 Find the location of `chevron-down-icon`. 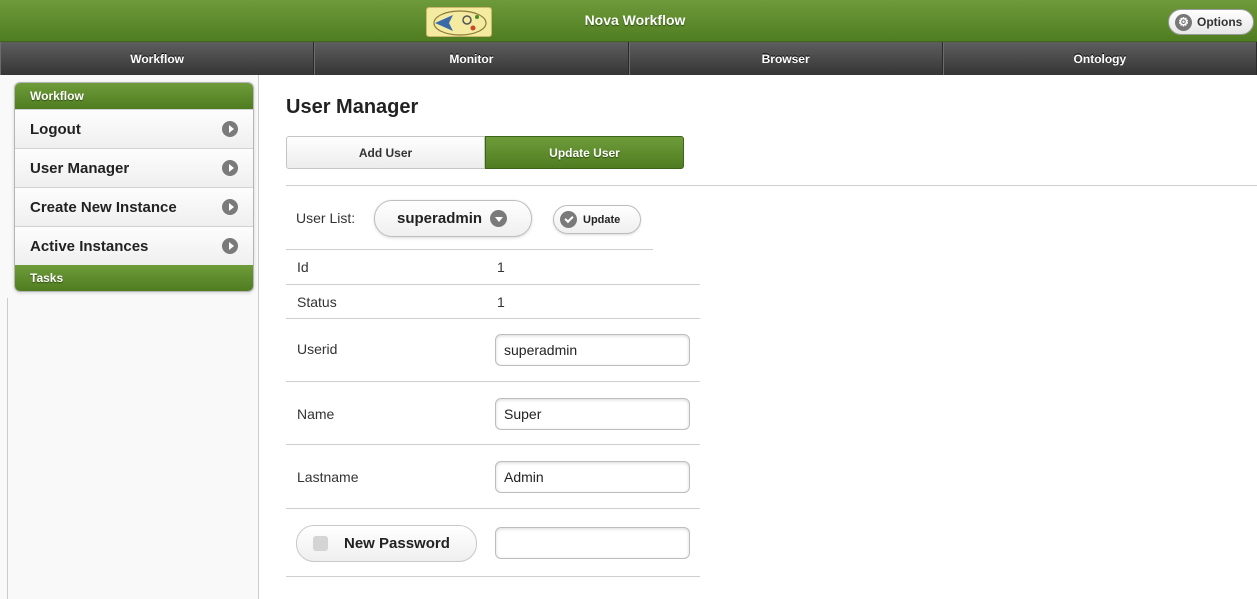

chevron-down-icon is located at coordinates (499, 218).